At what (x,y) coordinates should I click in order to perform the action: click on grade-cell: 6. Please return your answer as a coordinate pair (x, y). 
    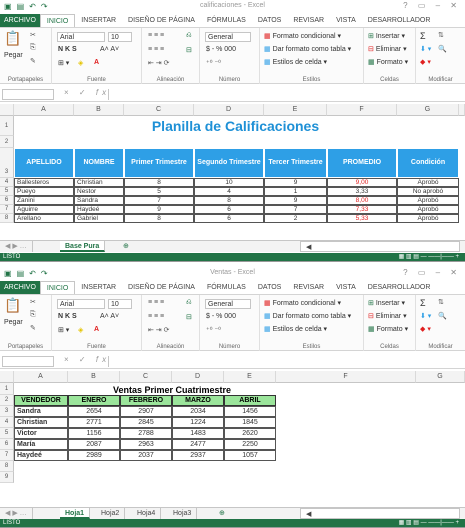
    Looking at the image, I should click on (229, 218).